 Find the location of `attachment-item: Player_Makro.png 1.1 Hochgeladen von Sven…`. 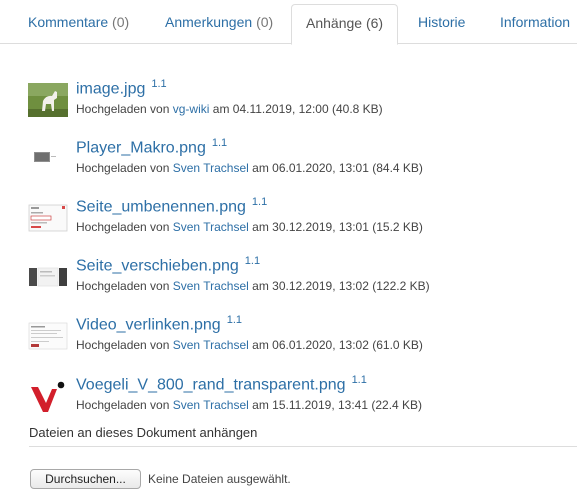

attachment-item: Player_Makro.png 1.1 Hochgeladen von Sven… is located at coordinates (288, 162).